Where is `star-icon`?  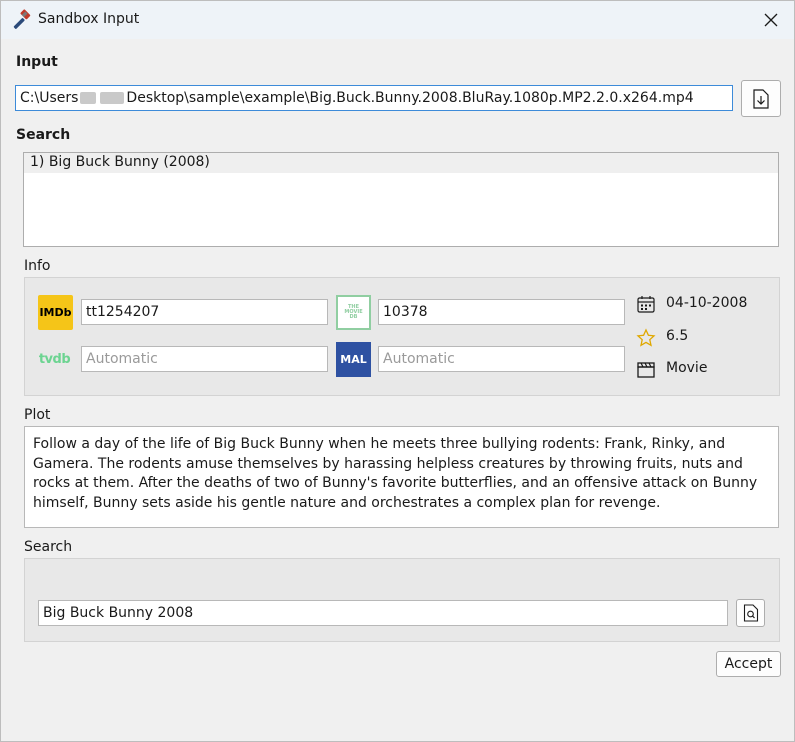 star-icon is located at coordinates (646, 337).